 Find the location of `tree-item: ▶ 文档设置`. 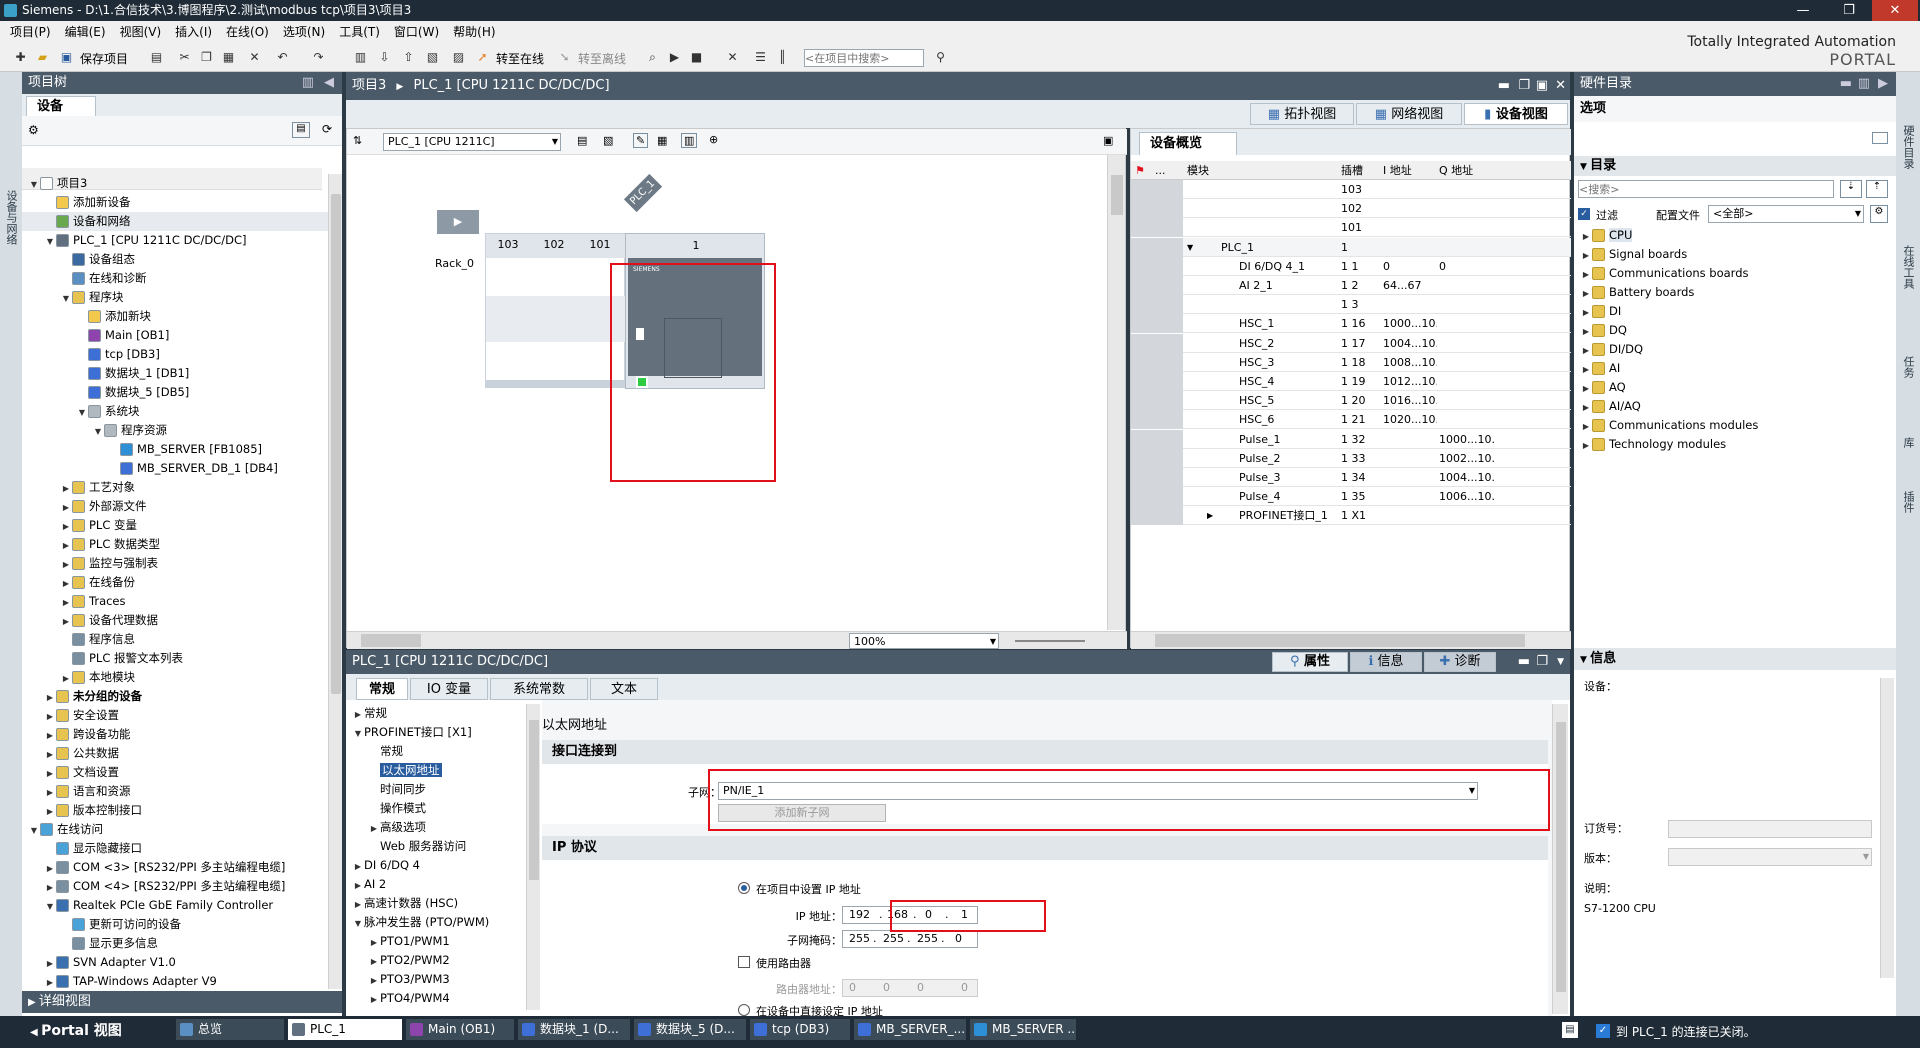

tree-item: ▶ 文档设置 is located at coordinates (175, 772).